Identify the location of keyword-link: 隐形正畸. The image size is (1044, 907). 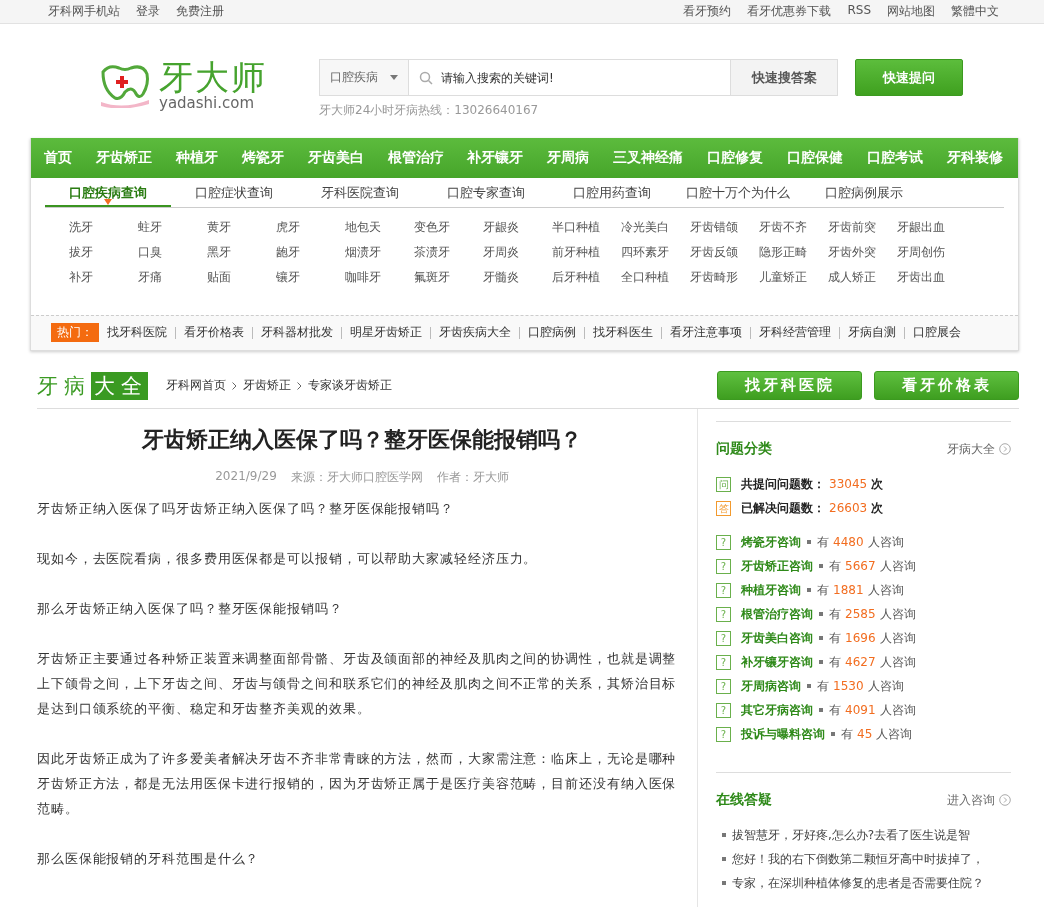
(793, 252).